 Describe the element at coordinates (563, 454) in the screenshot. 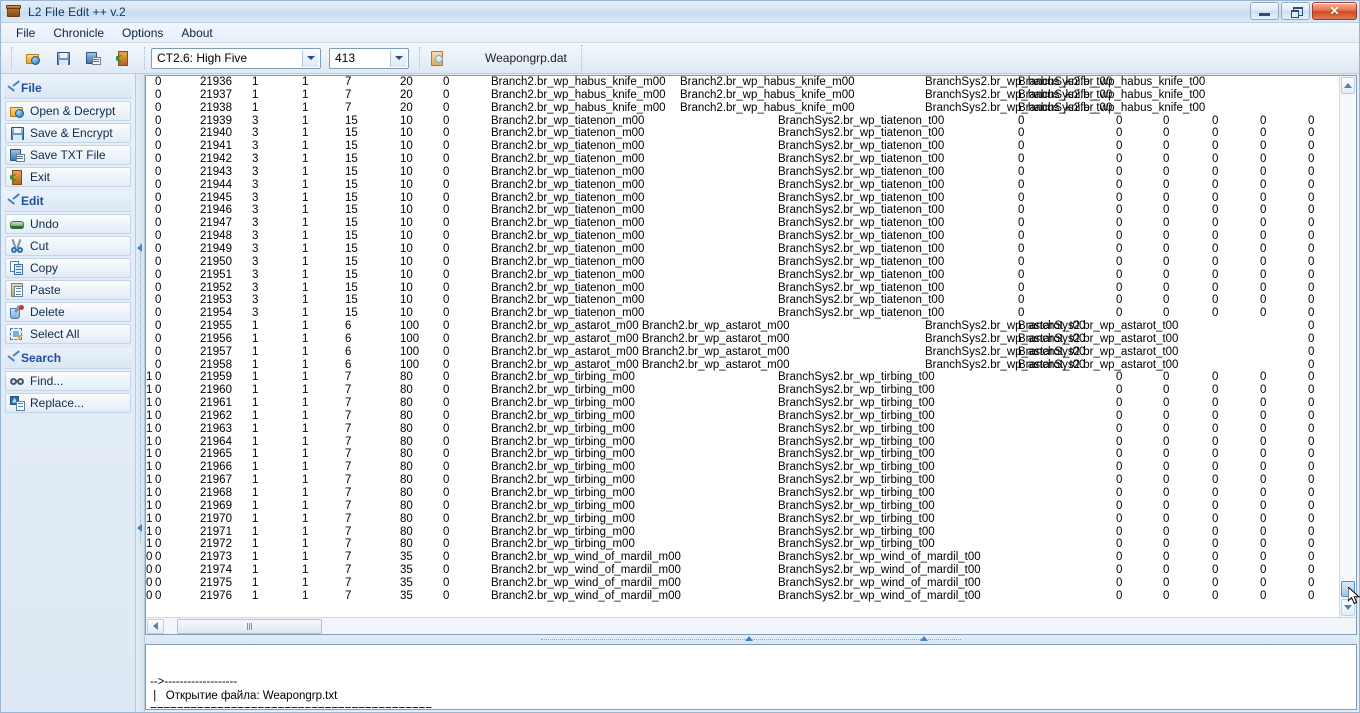

I see `table-cell: Branch2.br_wp_tirbing_m00` at that location.